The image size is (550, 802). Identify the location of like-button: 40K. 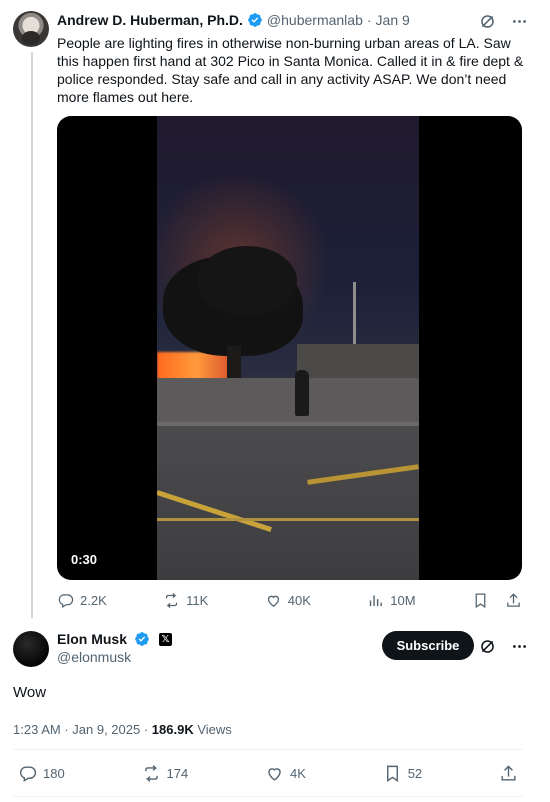
(288, 600).